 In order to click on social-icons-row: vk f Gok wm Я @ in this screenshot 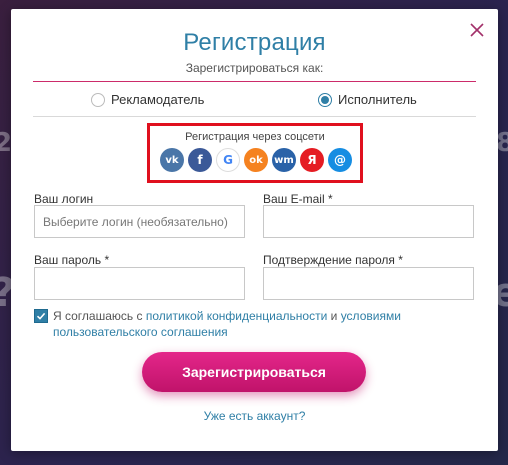, I will do `click(256, 160)`.